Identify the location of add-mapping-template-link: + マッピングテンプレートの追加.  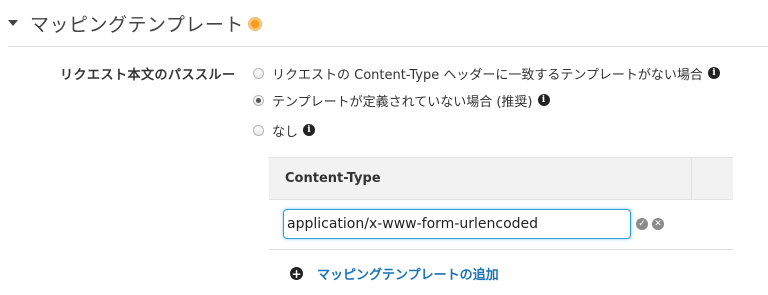
(394, 273).